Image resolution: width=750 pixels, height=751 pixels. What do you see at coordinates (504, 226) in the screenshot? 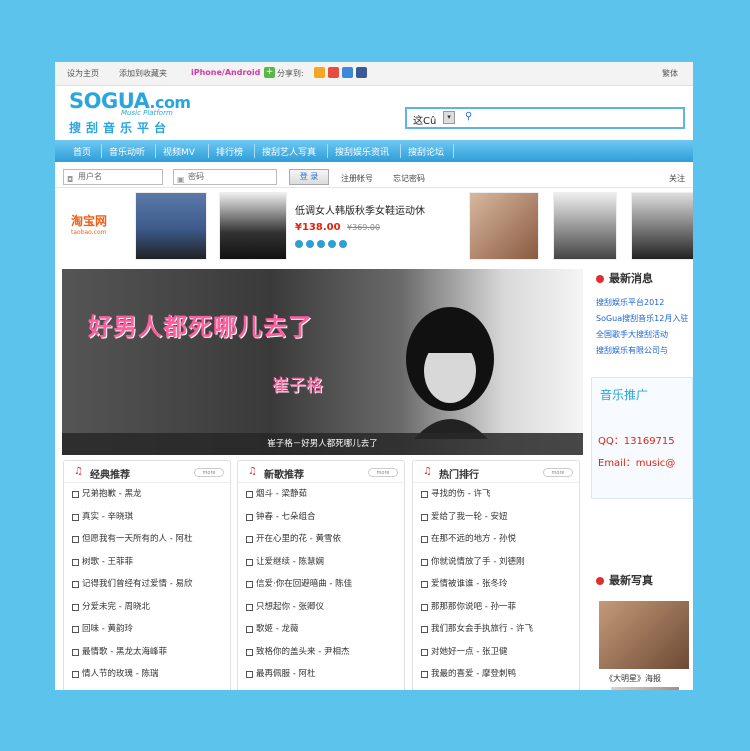
I see `product-image-model` at bounding box center [504, 226].